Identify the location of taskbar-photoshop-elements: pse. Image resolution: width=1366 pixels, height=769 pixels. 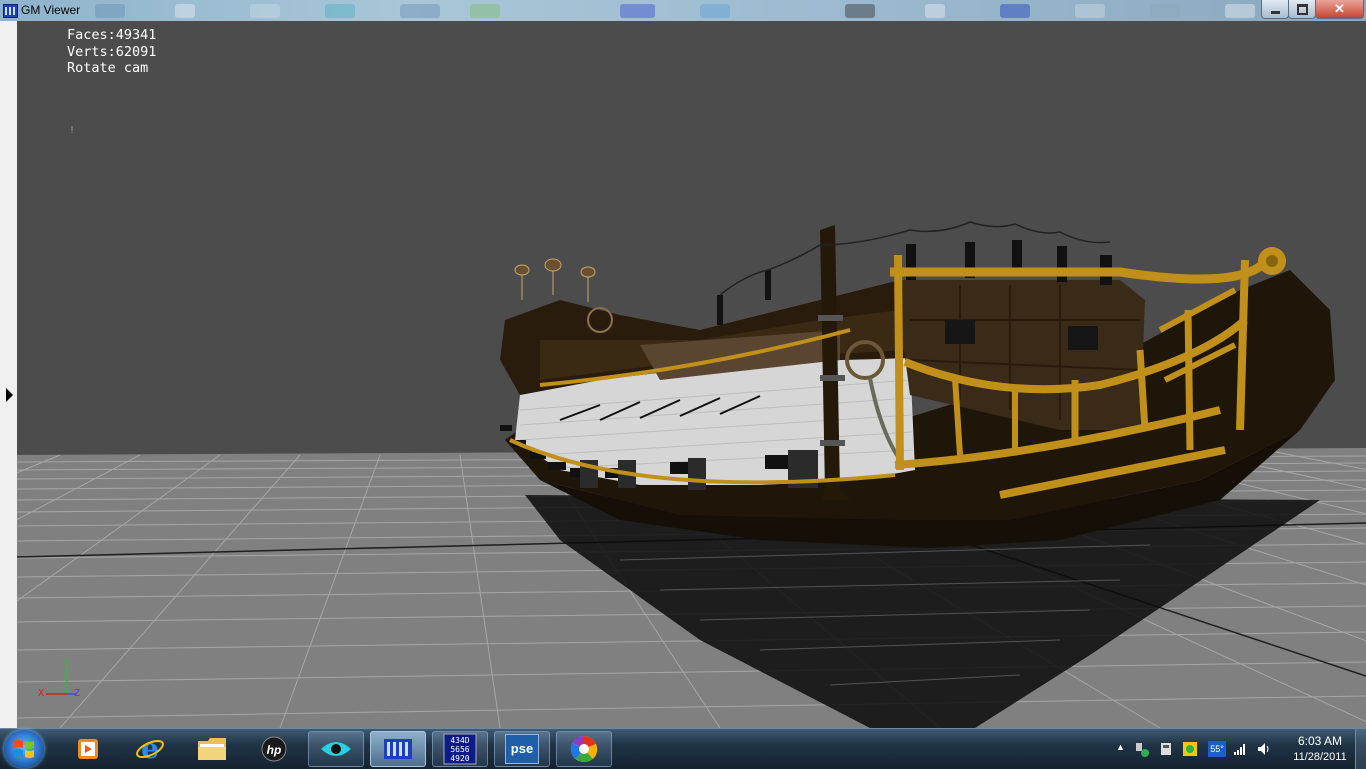
(522, 749).